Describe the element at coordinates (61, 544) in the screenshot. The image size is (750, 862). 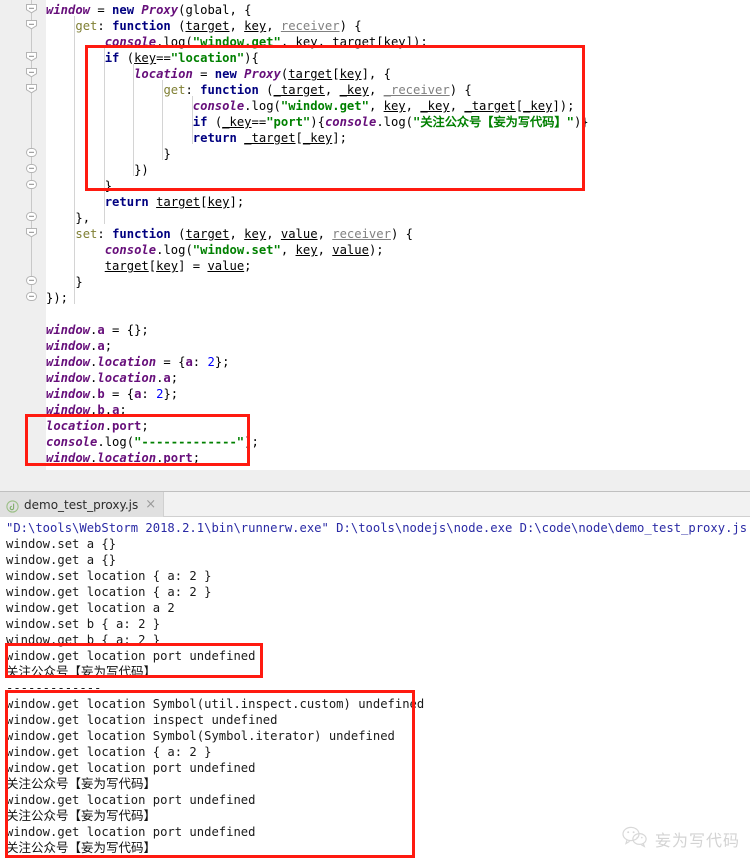
I see `console-output-line: window.set a {}` at that location.